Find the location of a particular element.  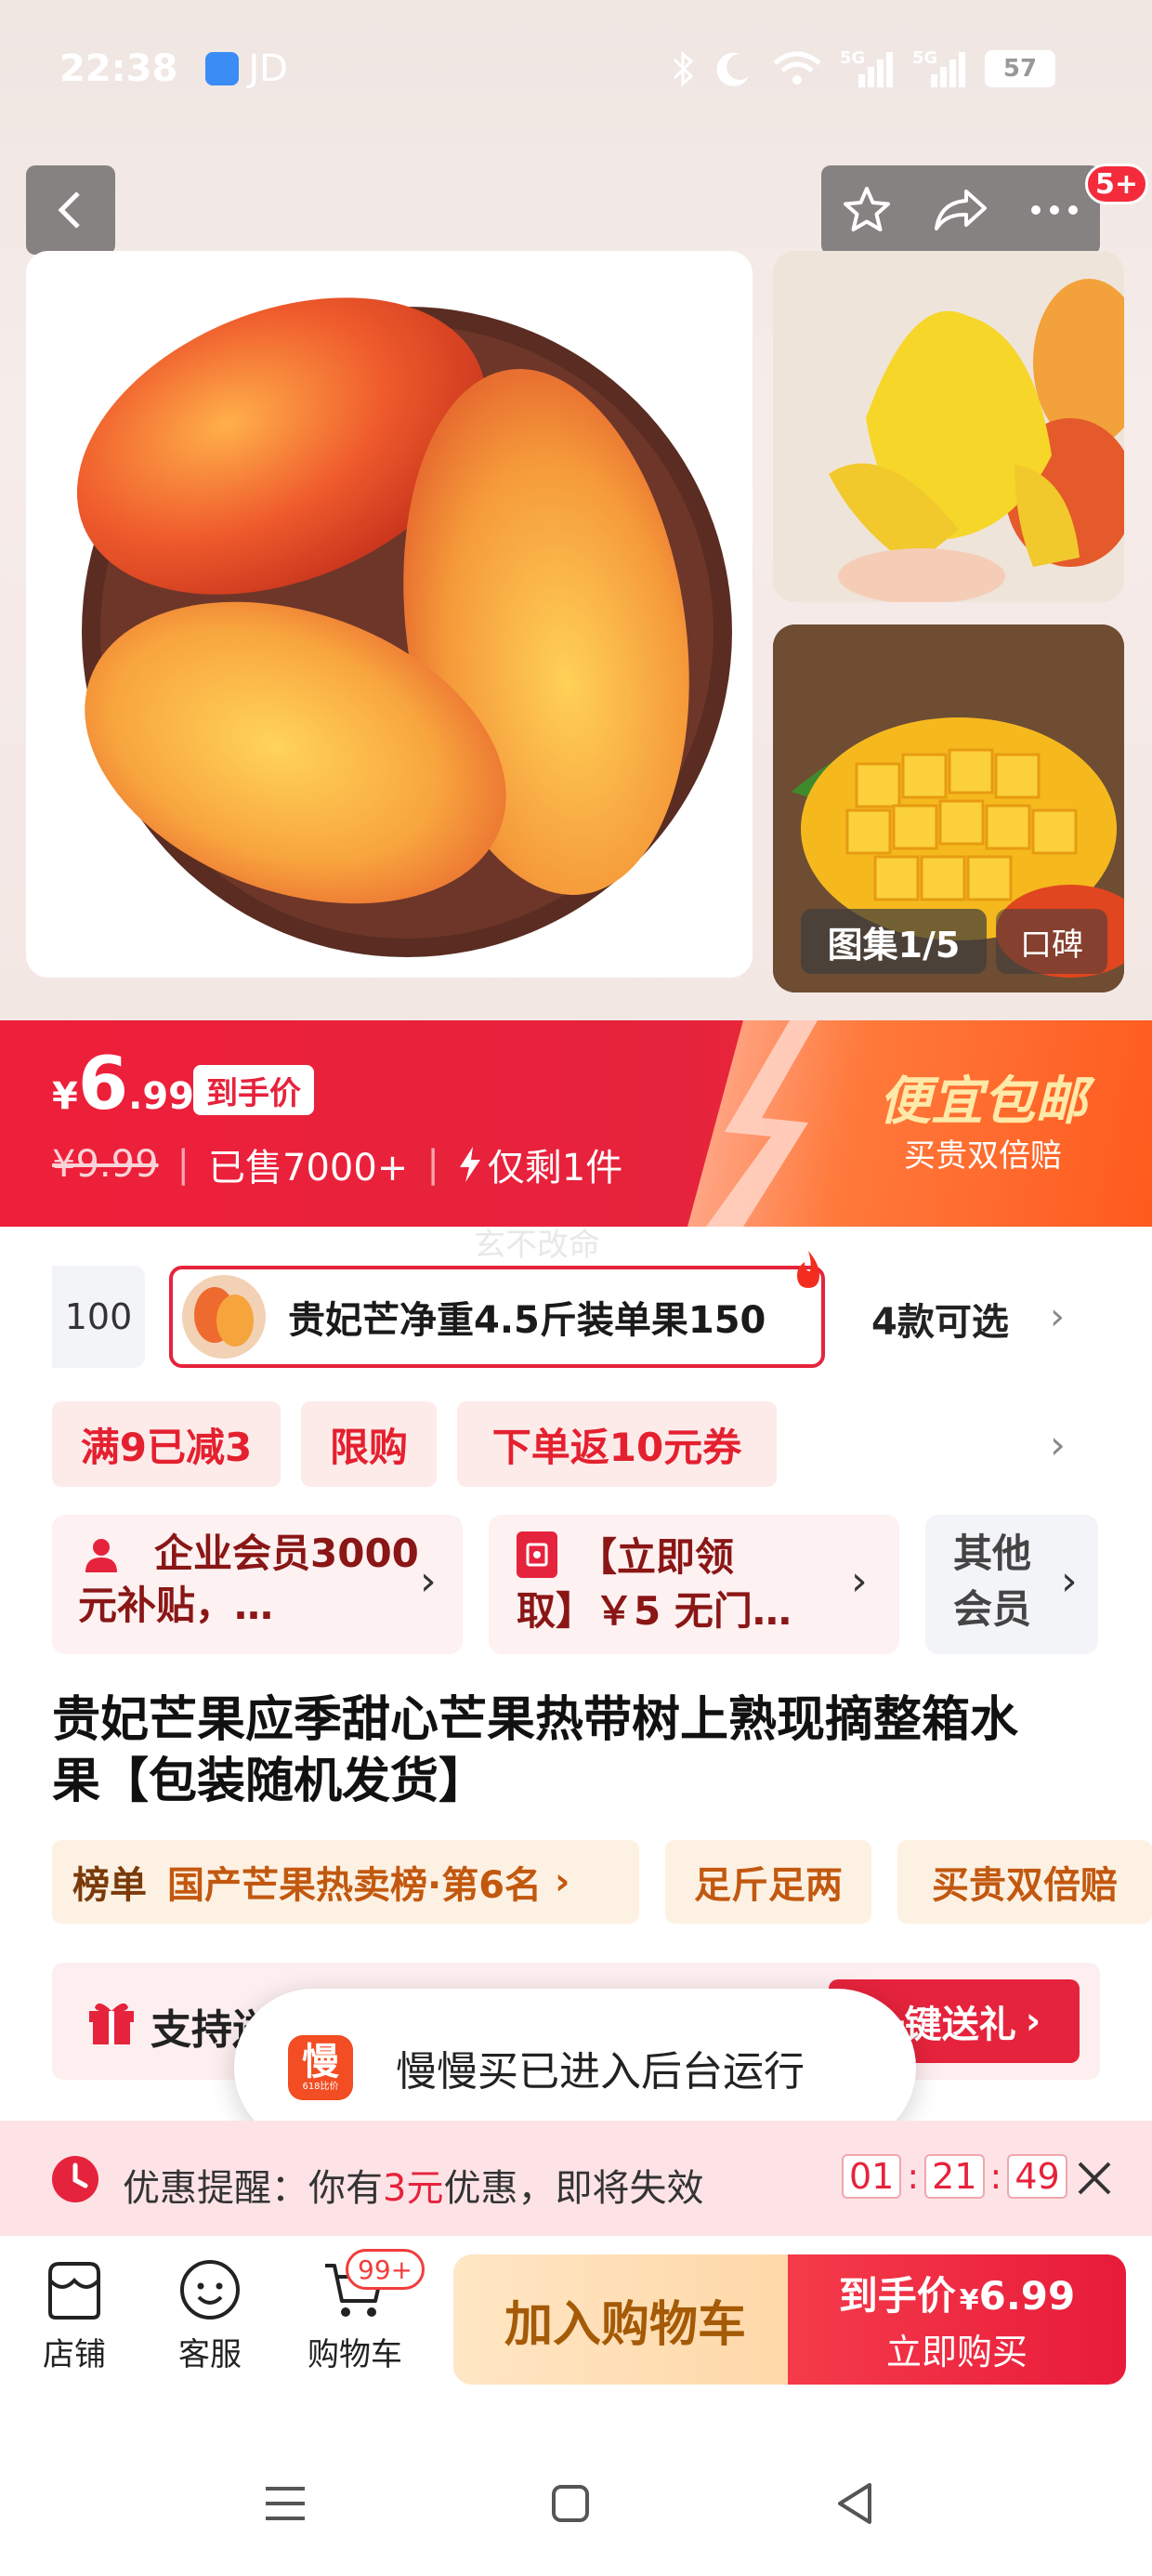

voucher-icon is located at coordinates (537, 1554).